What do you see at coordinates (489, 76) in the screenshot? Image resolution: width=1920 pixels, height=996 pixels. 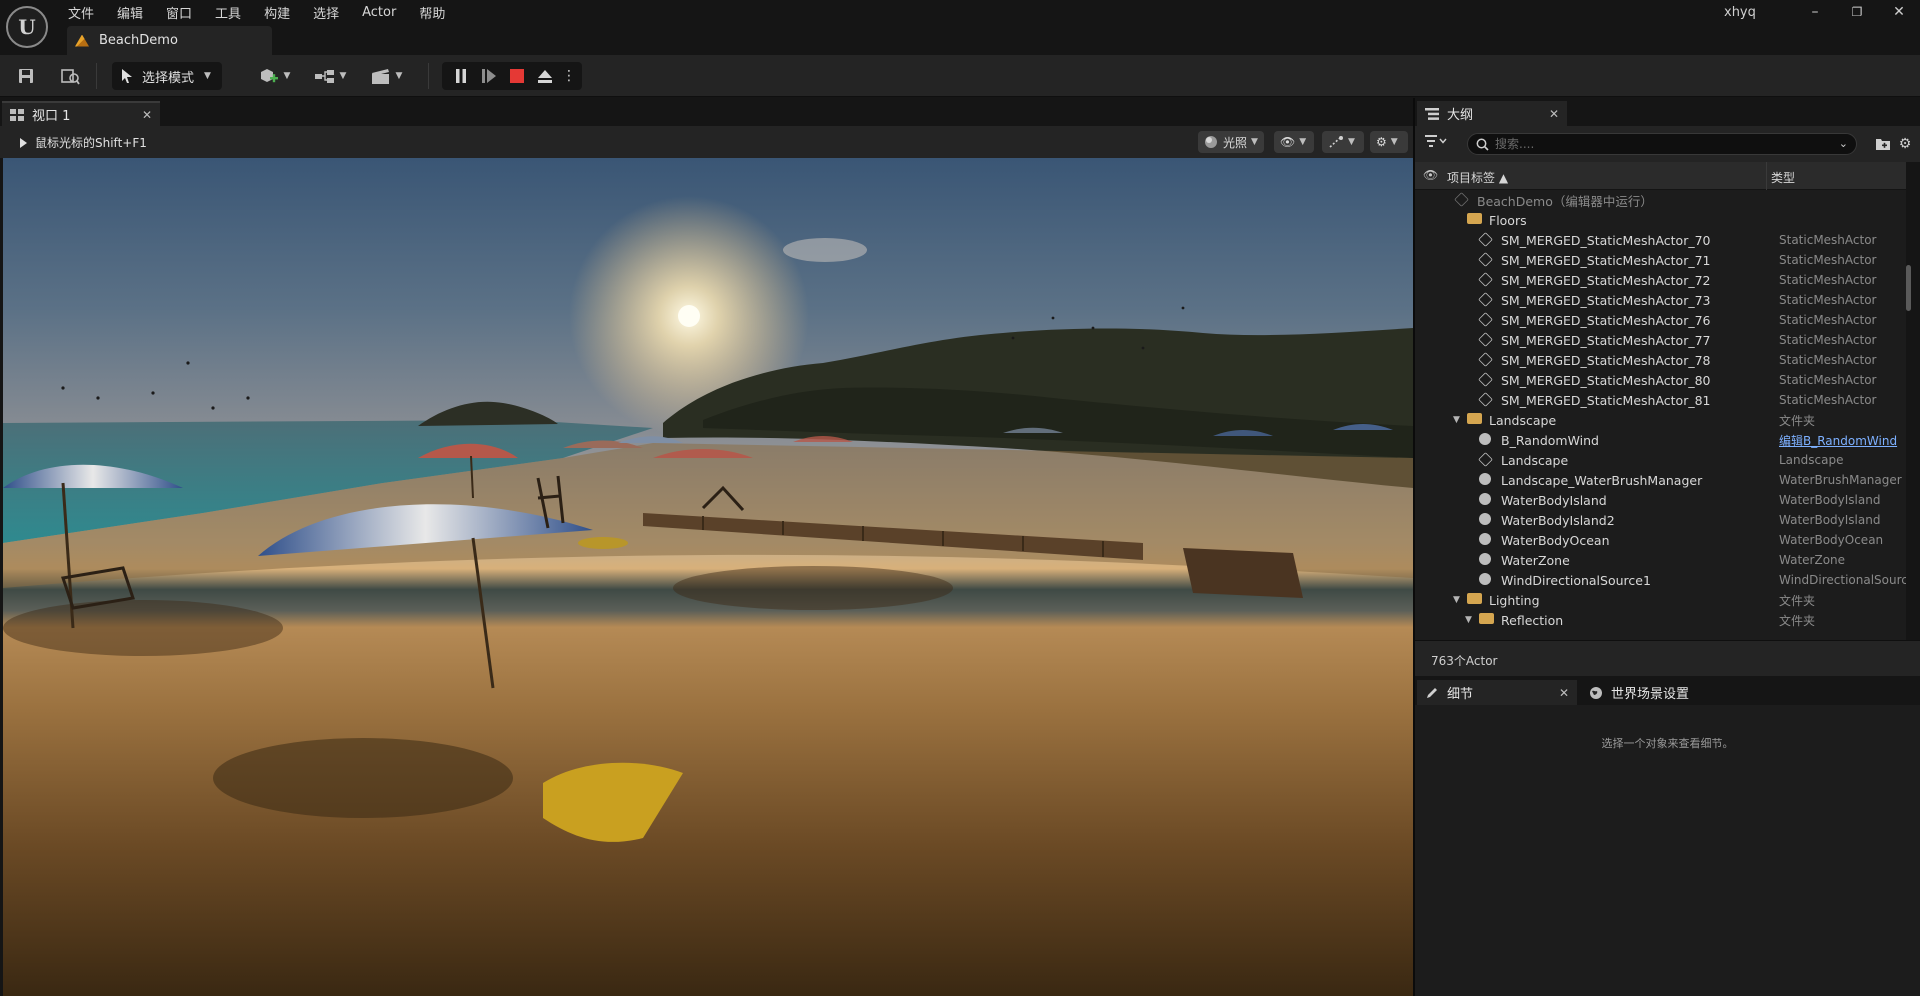 I see `step-icon` at bounding box center [489, 76].